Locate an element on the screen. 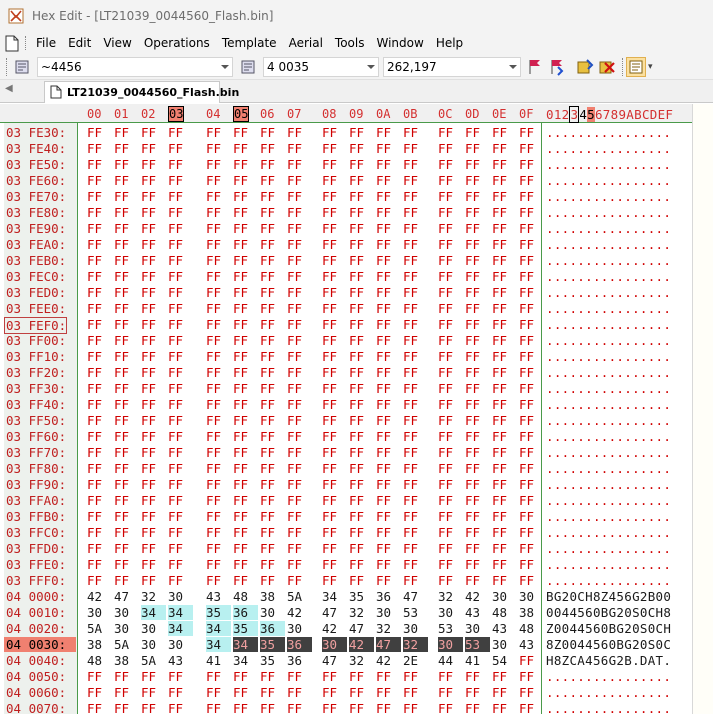 This screenshot has height=716, width=713. ascii-line: Z0044560BG20S0CH is located at coordinates (608, 628).